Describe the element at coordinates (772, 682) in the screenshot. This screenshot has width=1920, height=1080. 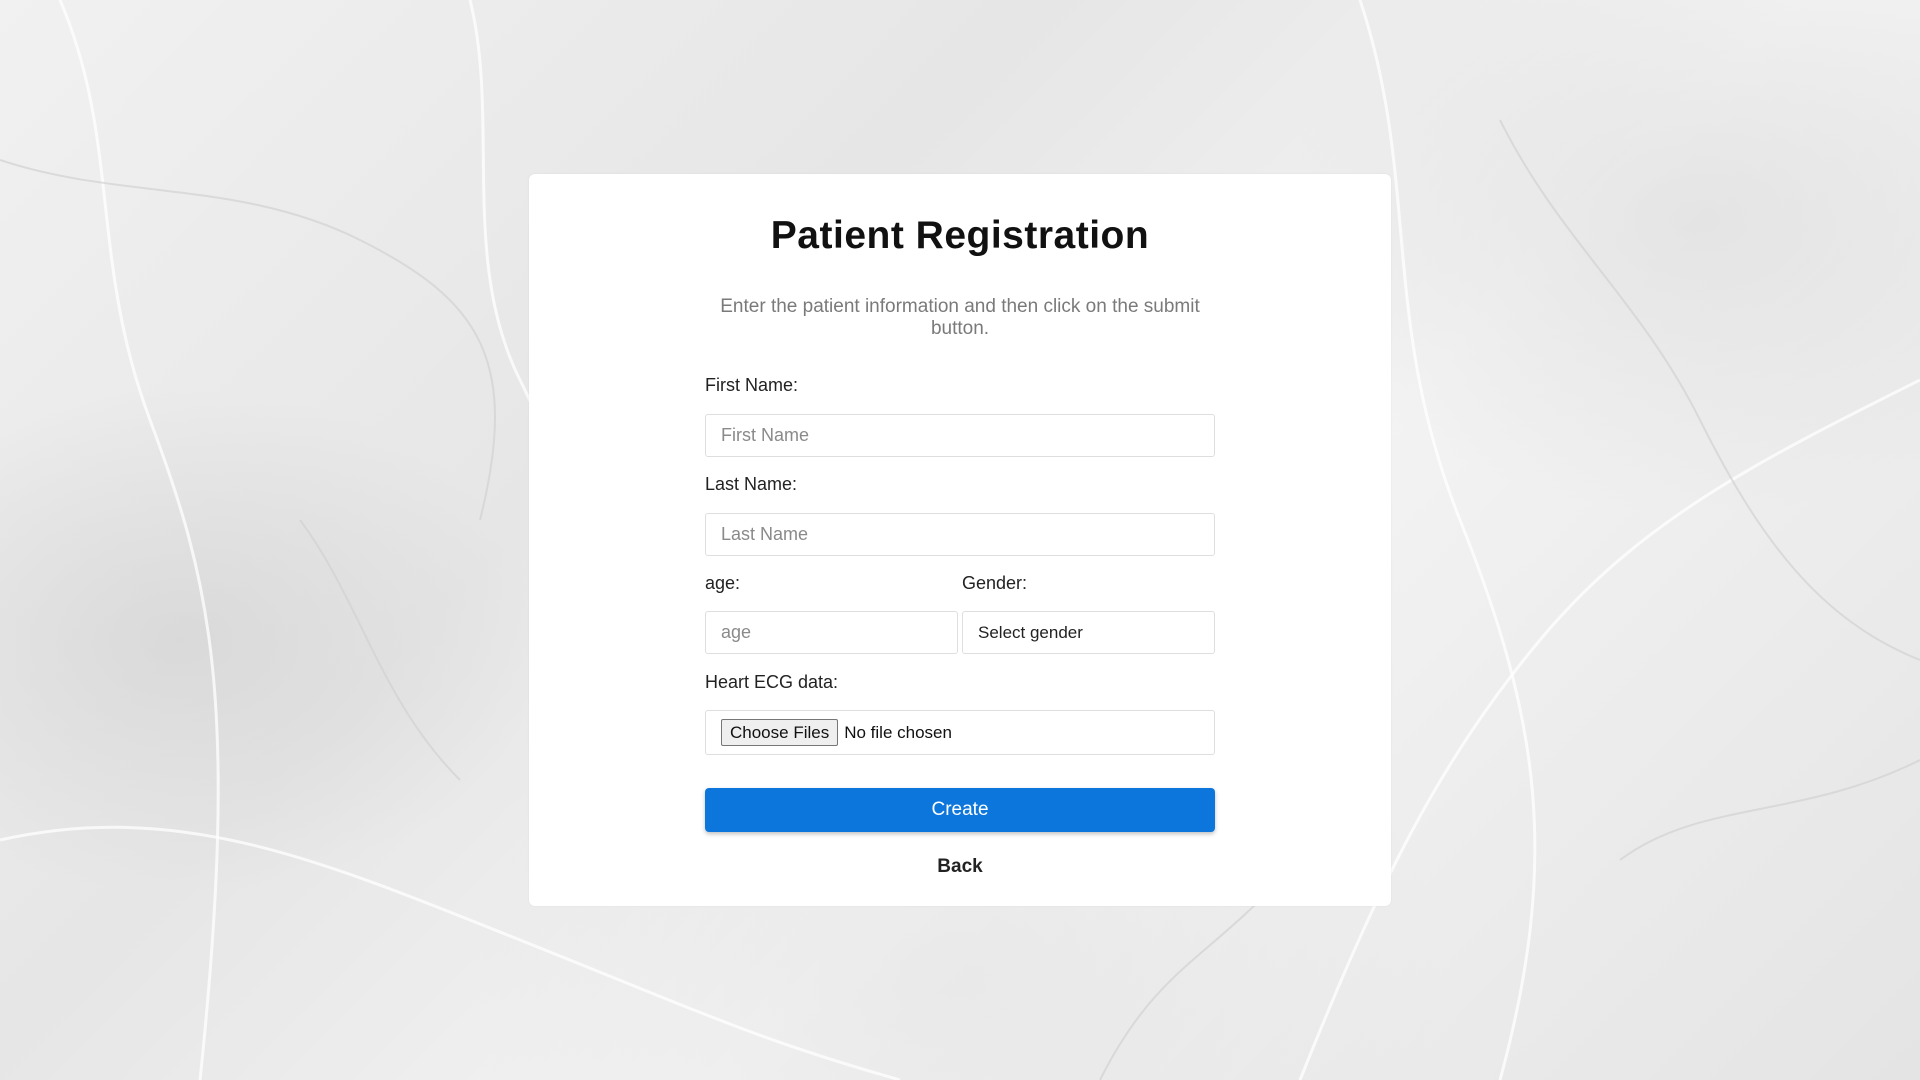
I see `ecg-data-label: Heart ECG data:` at that location.